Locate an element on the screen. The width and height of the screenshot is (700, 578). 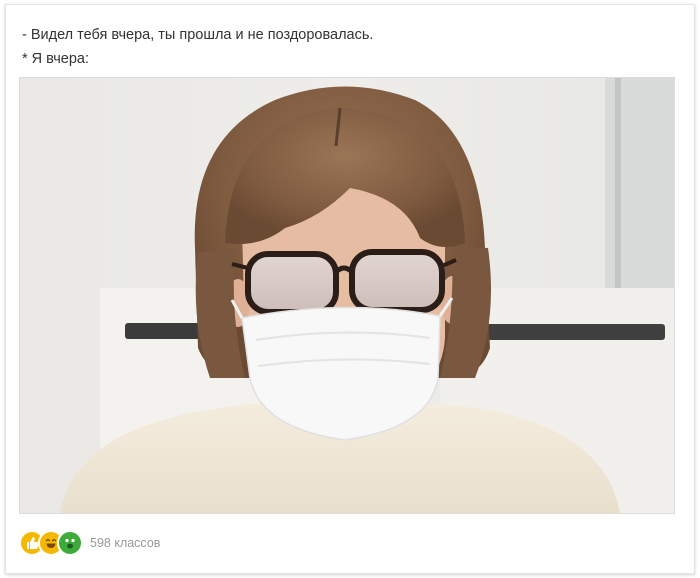
wow-face-icon is located at coordinates (70, 543).